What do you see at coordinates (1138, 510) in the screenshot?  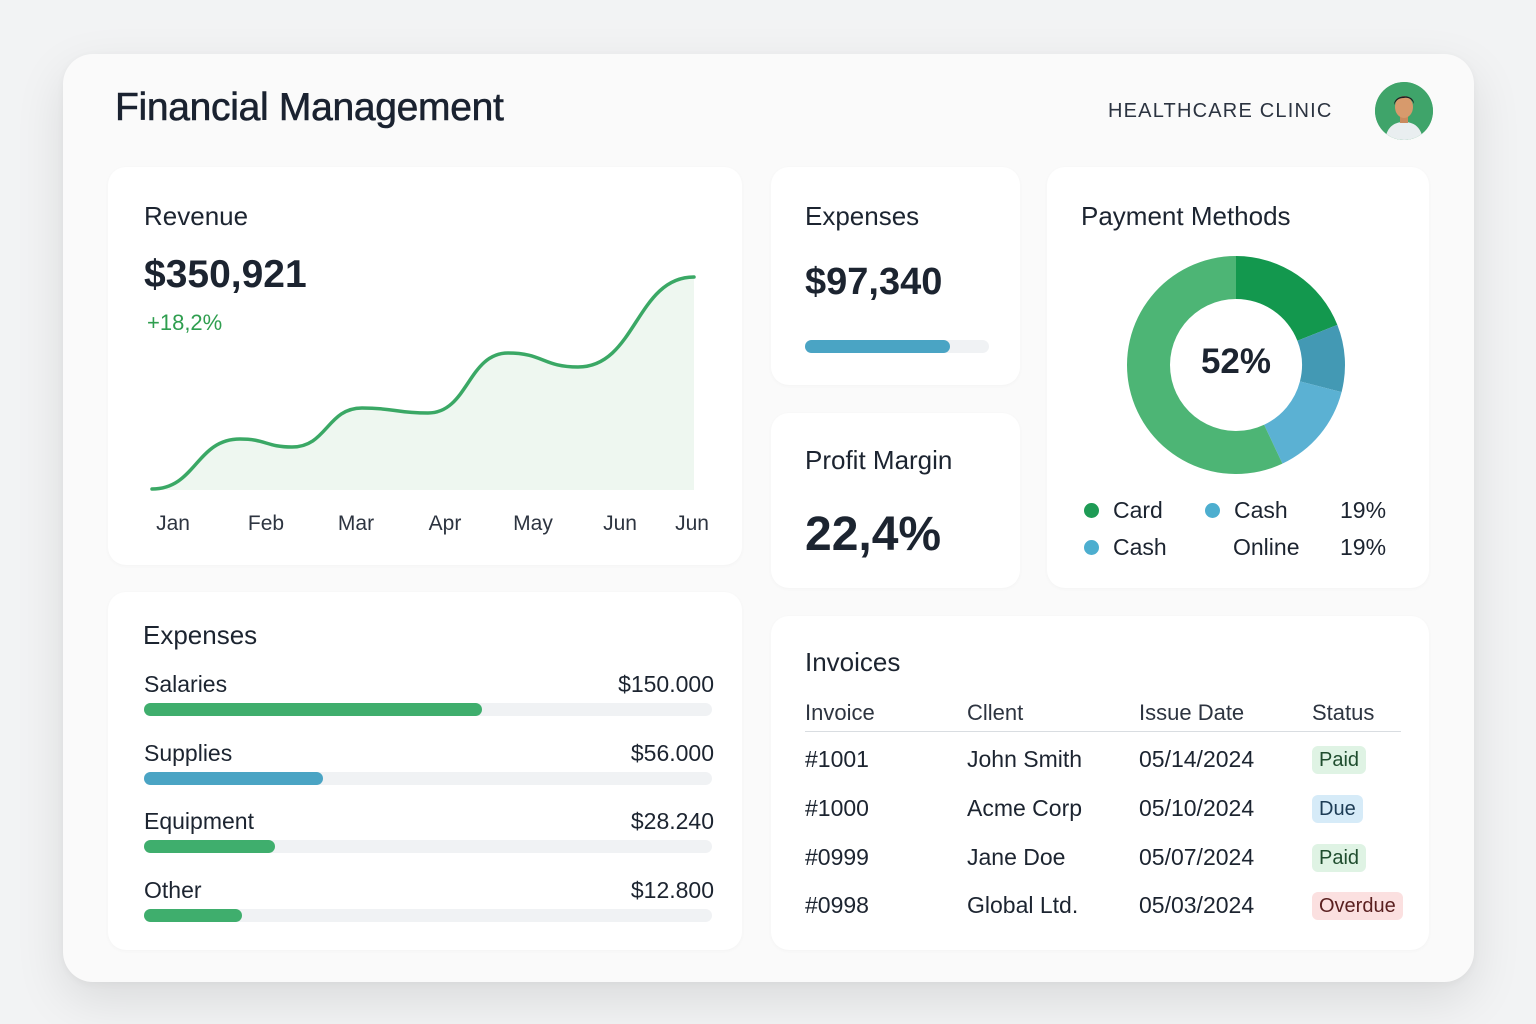 I see `legend-card-label: Card` at bounding box center [1138, 510].